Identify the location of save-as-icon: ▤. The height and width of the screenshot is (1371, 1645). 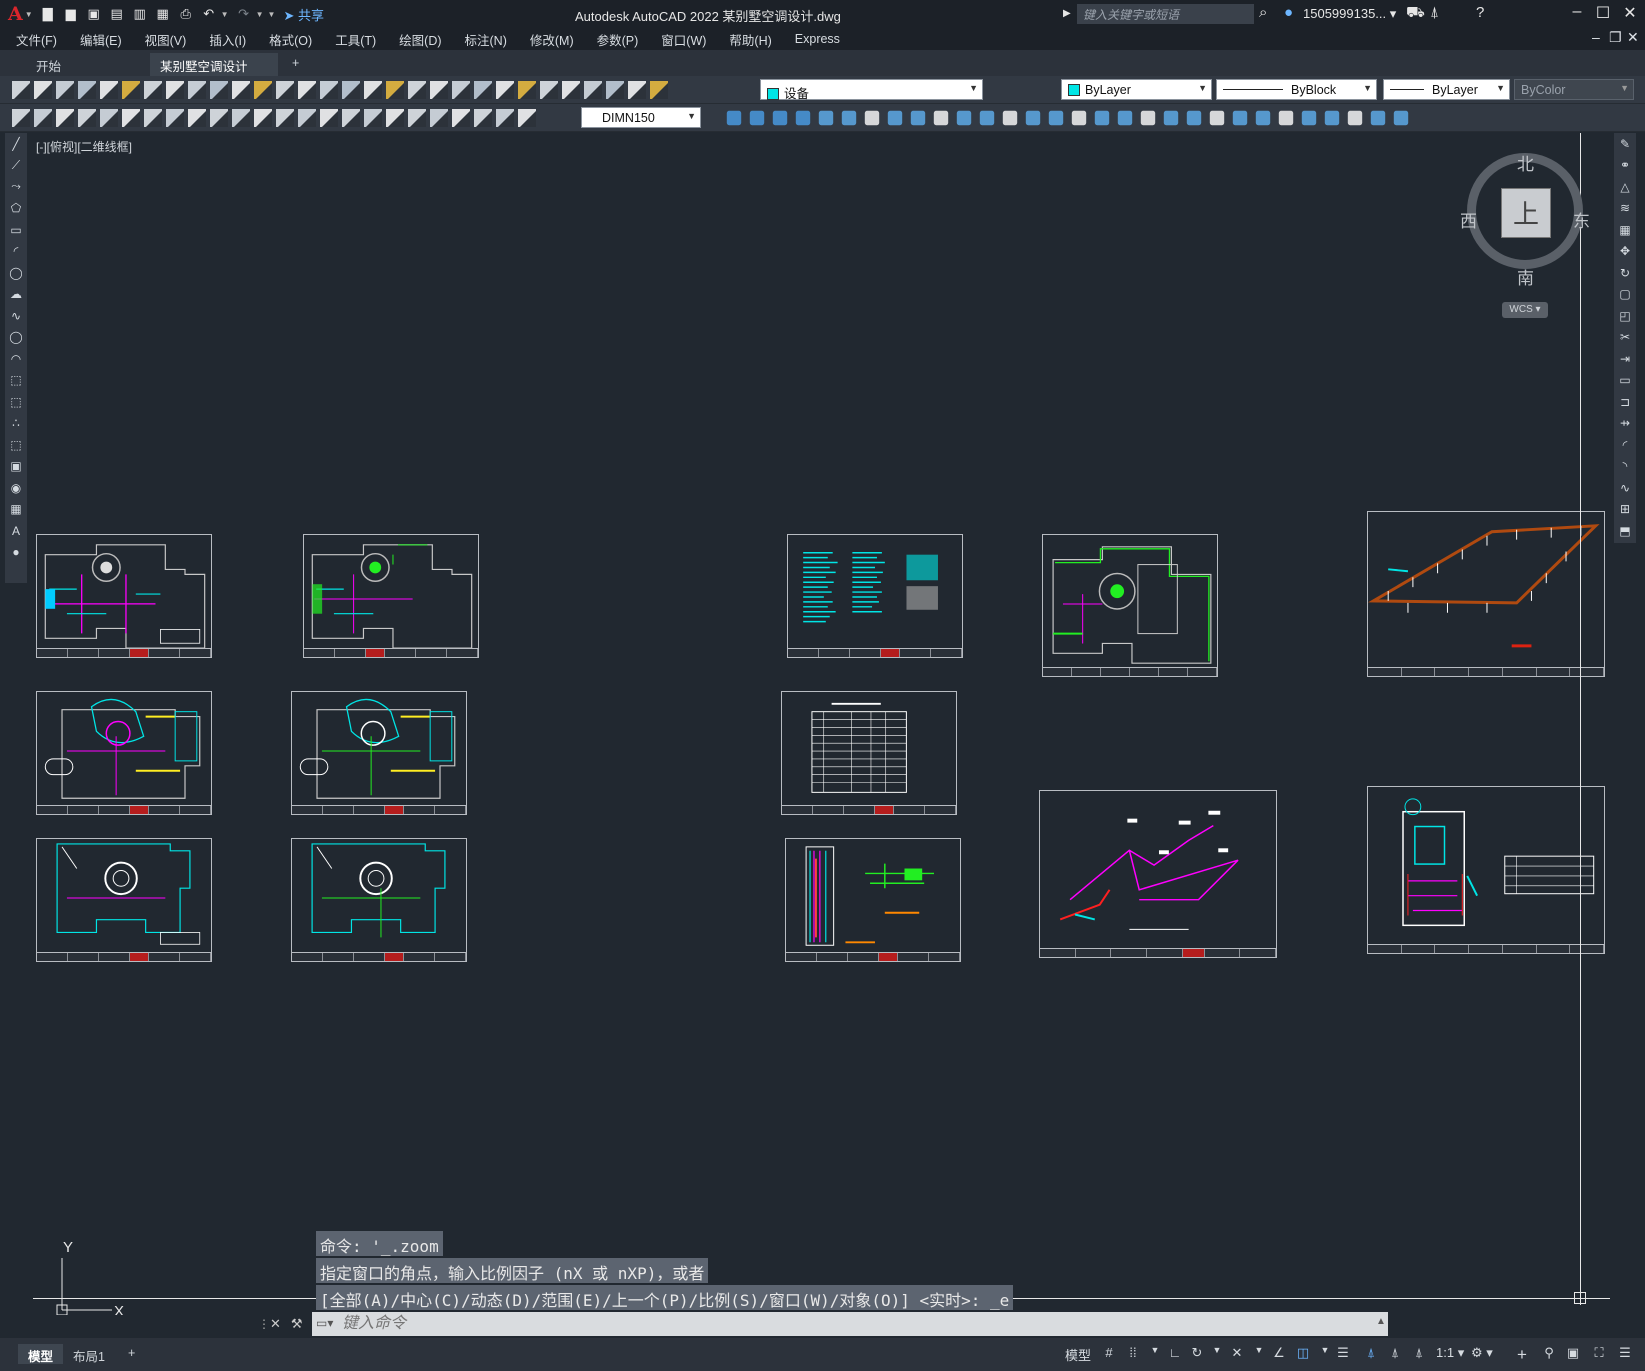
(117, 14).